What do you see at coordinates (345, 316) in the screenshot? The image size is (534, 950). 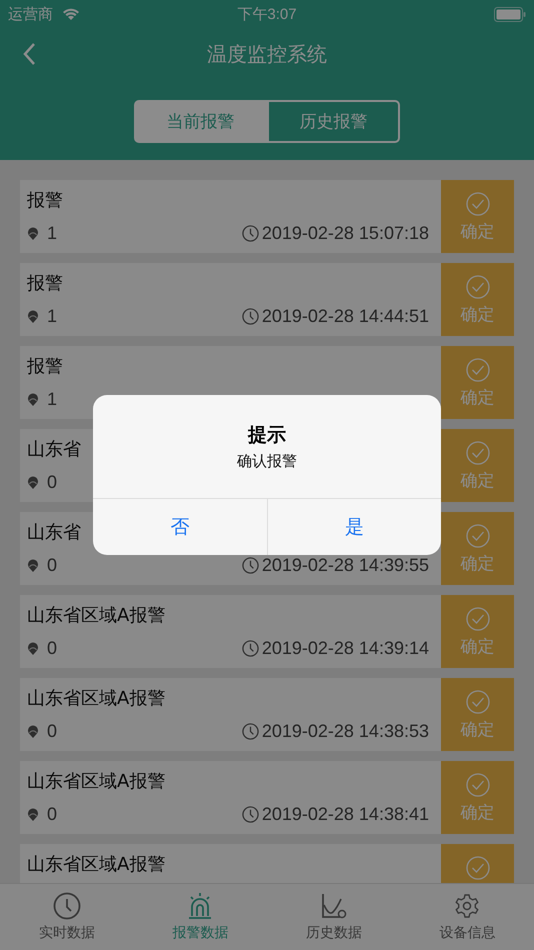 I see `alarm-time: 2019-02-28 14:44:51` at bounding box center [345, 316].